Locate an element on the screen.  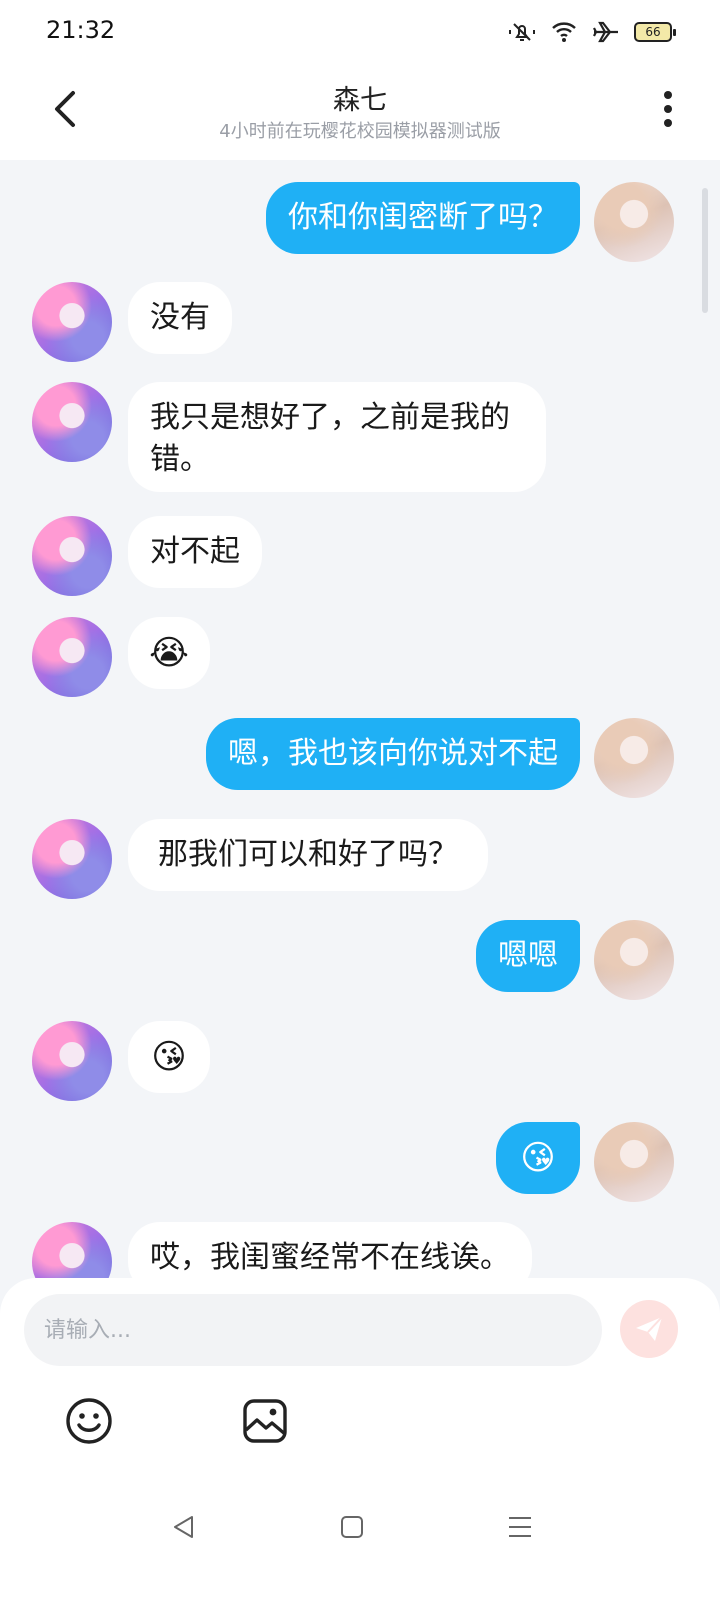
airplane-icon is located at coordinates (605, 32).